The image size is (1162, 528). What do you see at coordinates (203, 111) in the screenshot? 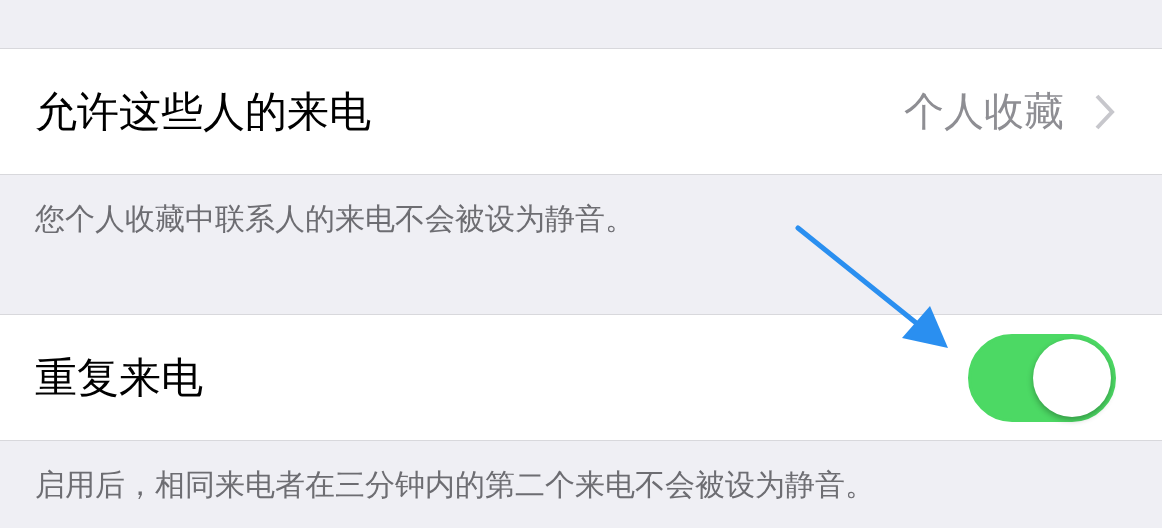
I see `row-label: 允许这些人的来电` at bounding box center [203, 111].